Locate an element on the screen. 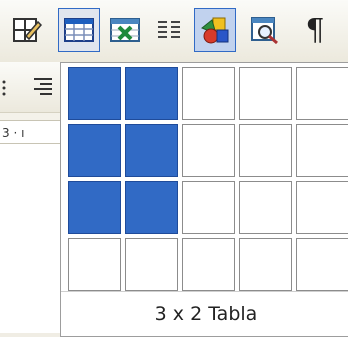 The height and width of the screenshot is (337, 348). insert-table-icon is located at coordinates (79, 30).